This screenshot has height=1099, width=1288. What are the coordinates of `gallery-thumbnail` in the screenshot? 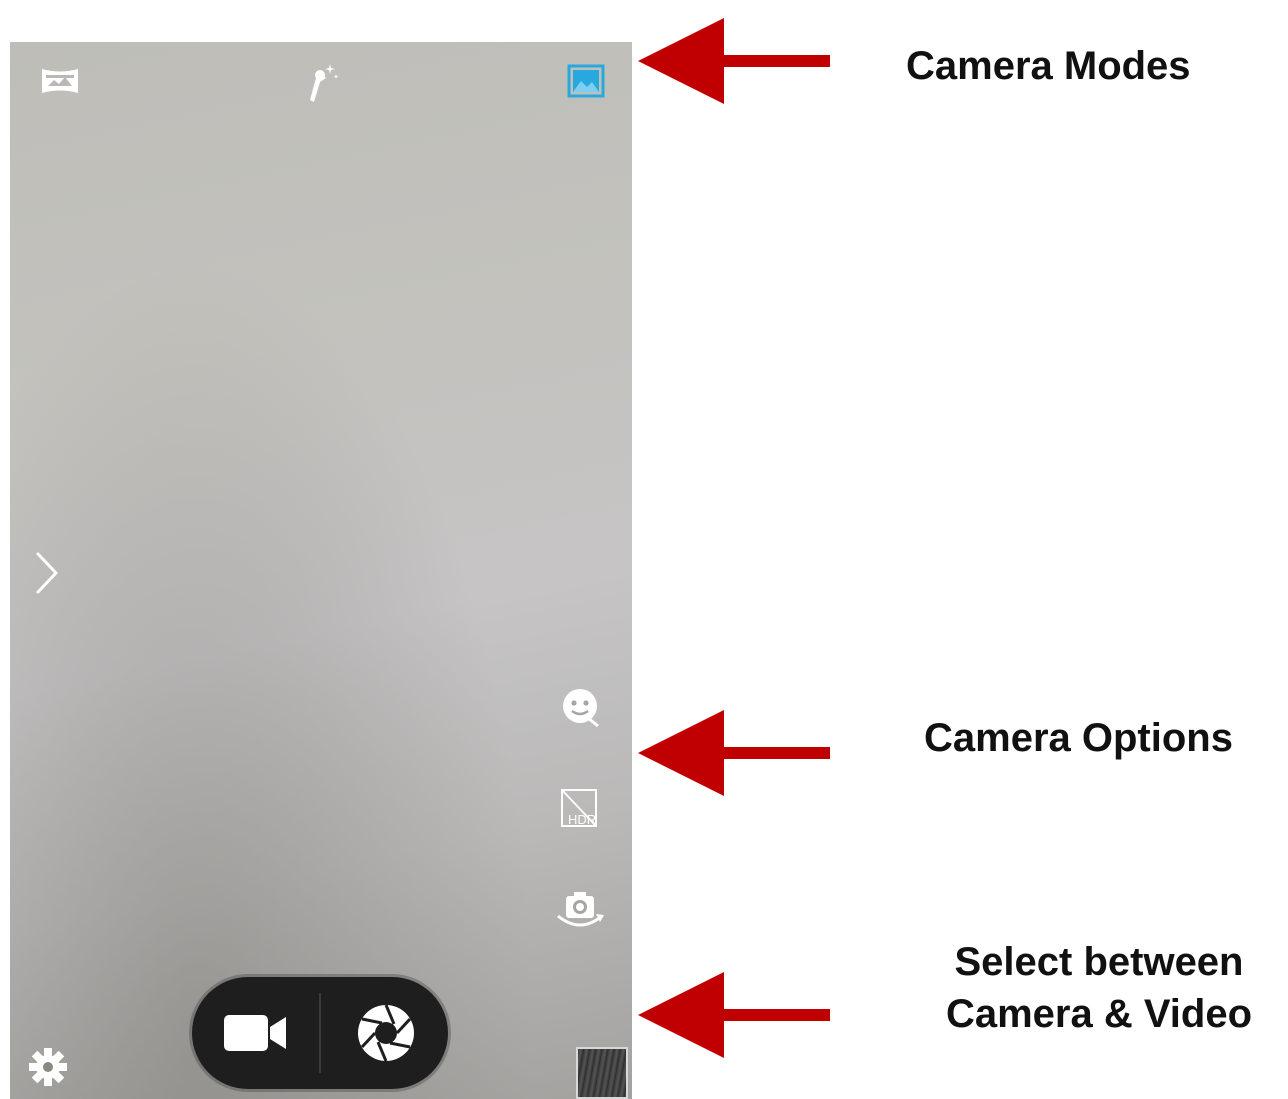 It's located at (602, 1073).